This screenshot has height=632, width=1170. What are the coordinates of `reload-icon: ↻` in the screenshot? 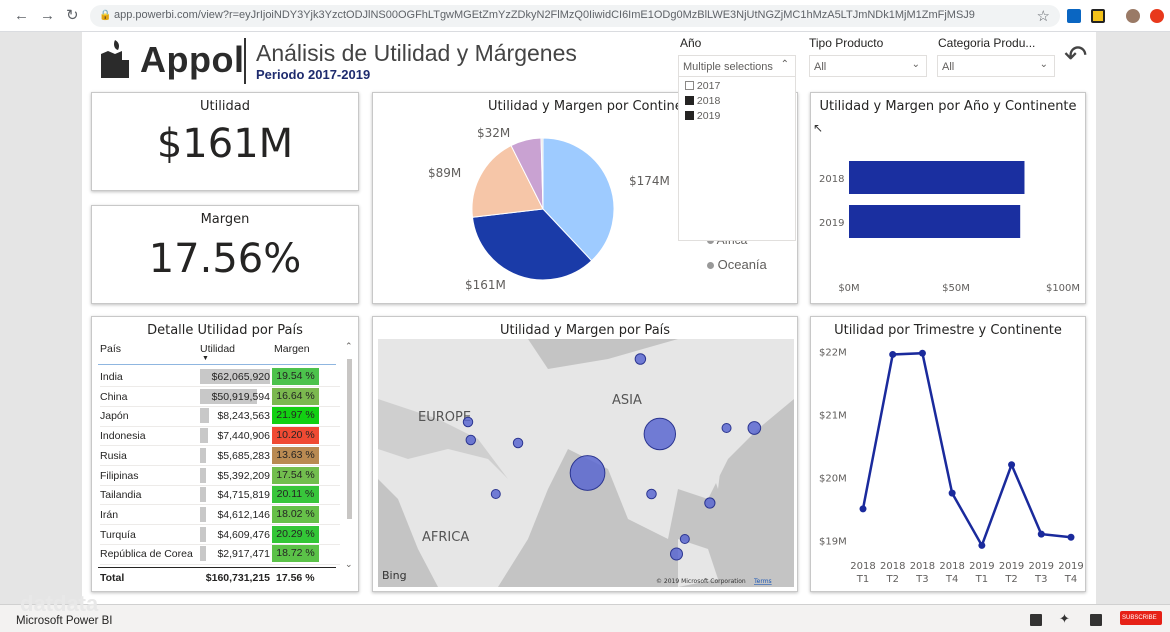 It's located at (72, 16).